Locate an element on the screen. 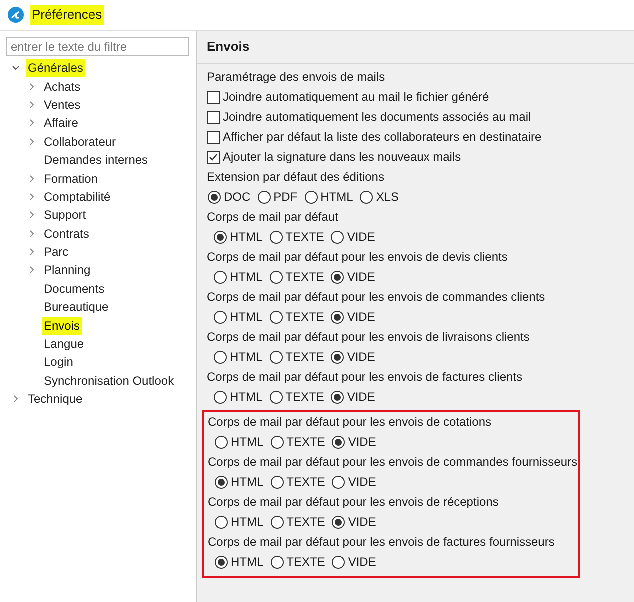 The image size is (634, 602). checkbox-label: Joindre automatiquement au mail le fichier généré is located at coordinates (356, 97).